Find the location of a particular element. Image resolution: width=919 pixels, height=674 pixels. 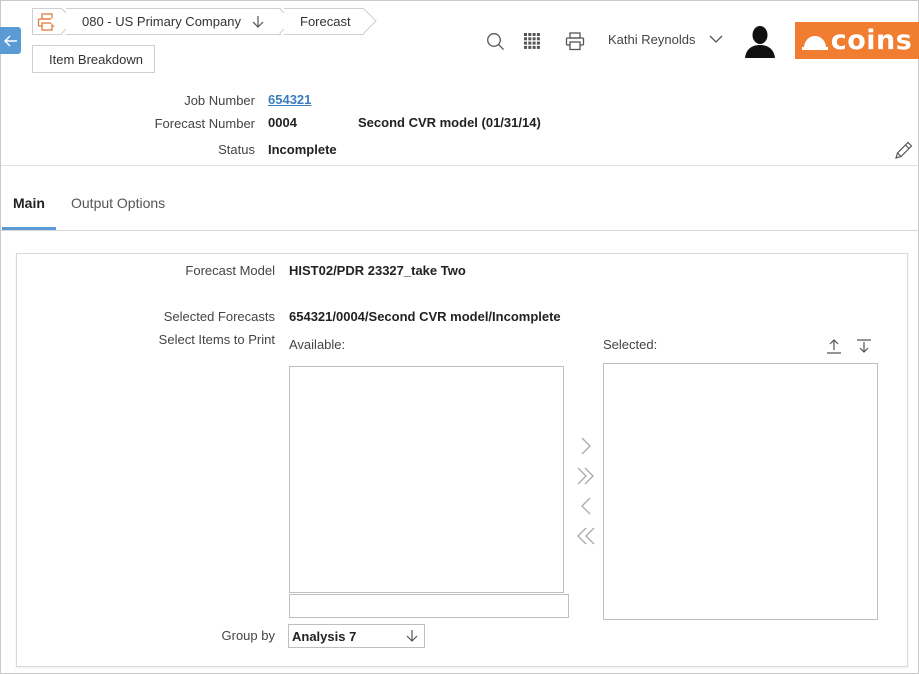

breadcrumb-company: 080 - US Primary Company is located at coordinates (173, 21).